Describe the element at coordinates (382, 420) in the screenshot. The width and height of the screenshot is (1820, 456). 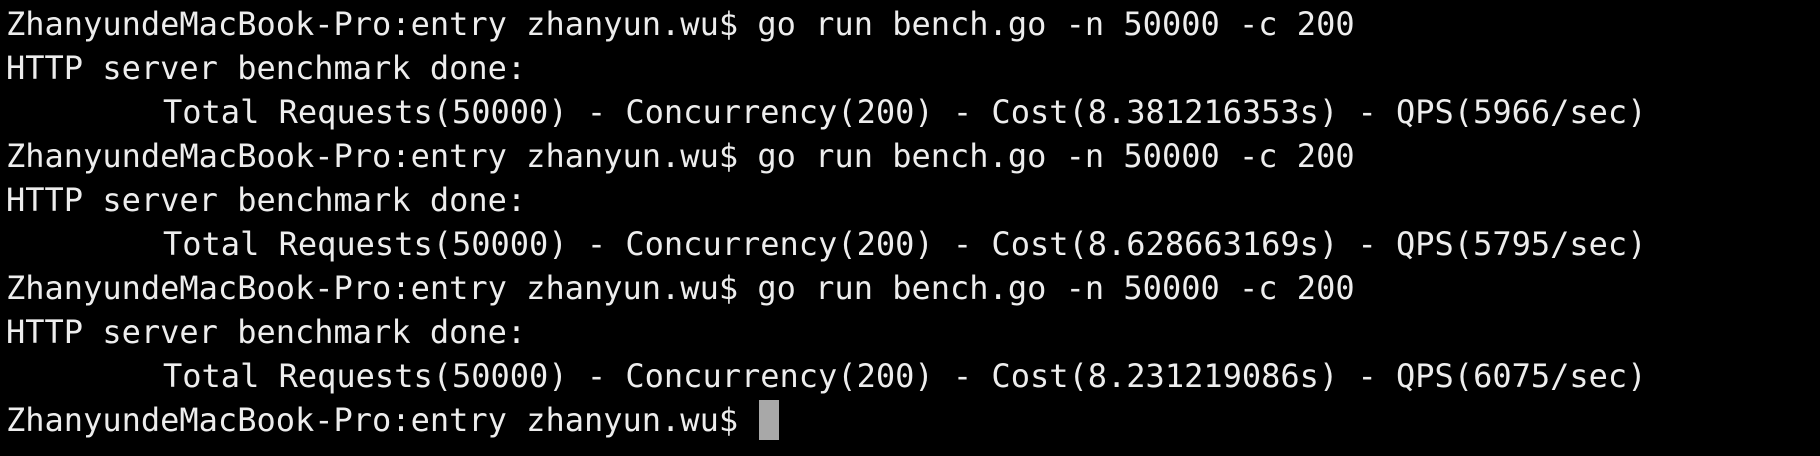
I see `prompt-text: ZhanyundeMacBook-Pro:entry zhanyun.wu$` at that location.